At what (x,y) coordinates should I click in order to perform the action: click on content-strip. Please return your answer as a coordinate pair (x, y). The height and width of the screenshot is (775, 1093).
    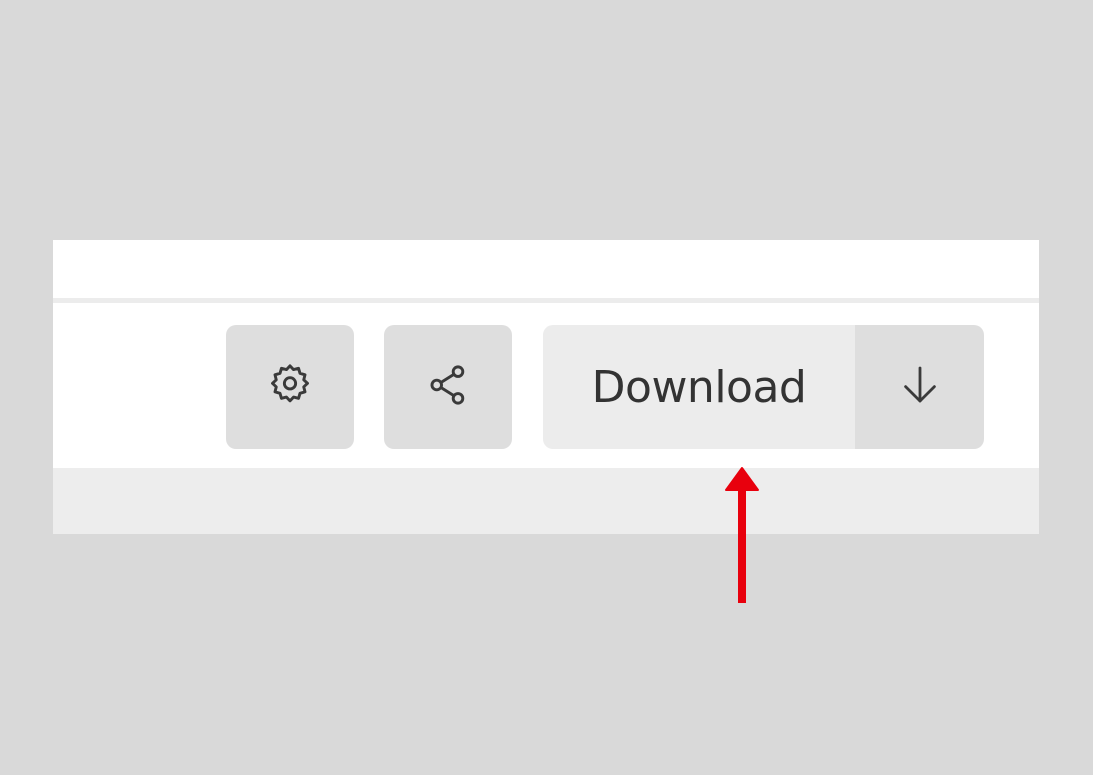
    Looking at the image, I should click on (546, 501).